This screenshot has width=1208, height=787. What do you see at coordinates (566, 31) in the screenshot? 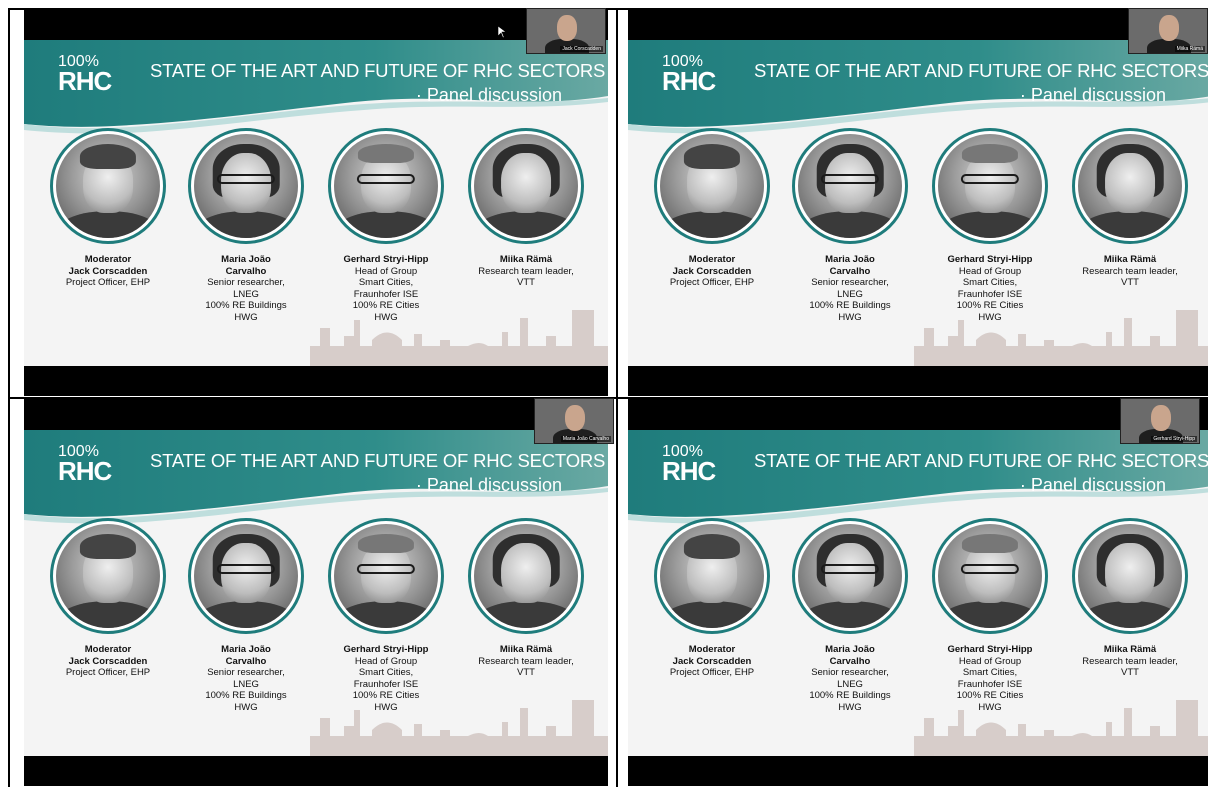
I see `video-thumbnail: Jack Corscadden` at bounding box center [566, 31].